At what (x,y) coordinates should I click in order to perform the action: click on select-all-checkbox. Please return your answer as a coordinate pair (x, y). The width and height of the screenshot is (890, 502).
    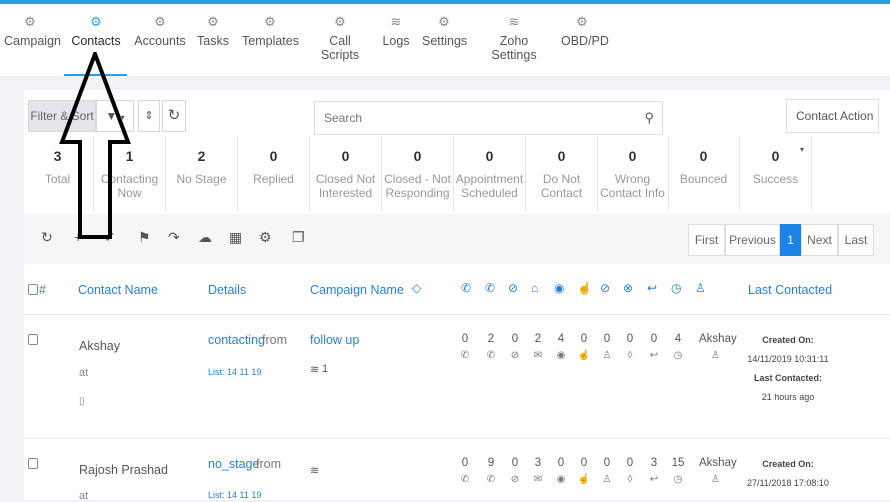
    Looking at the image, I should click on (33, 289).